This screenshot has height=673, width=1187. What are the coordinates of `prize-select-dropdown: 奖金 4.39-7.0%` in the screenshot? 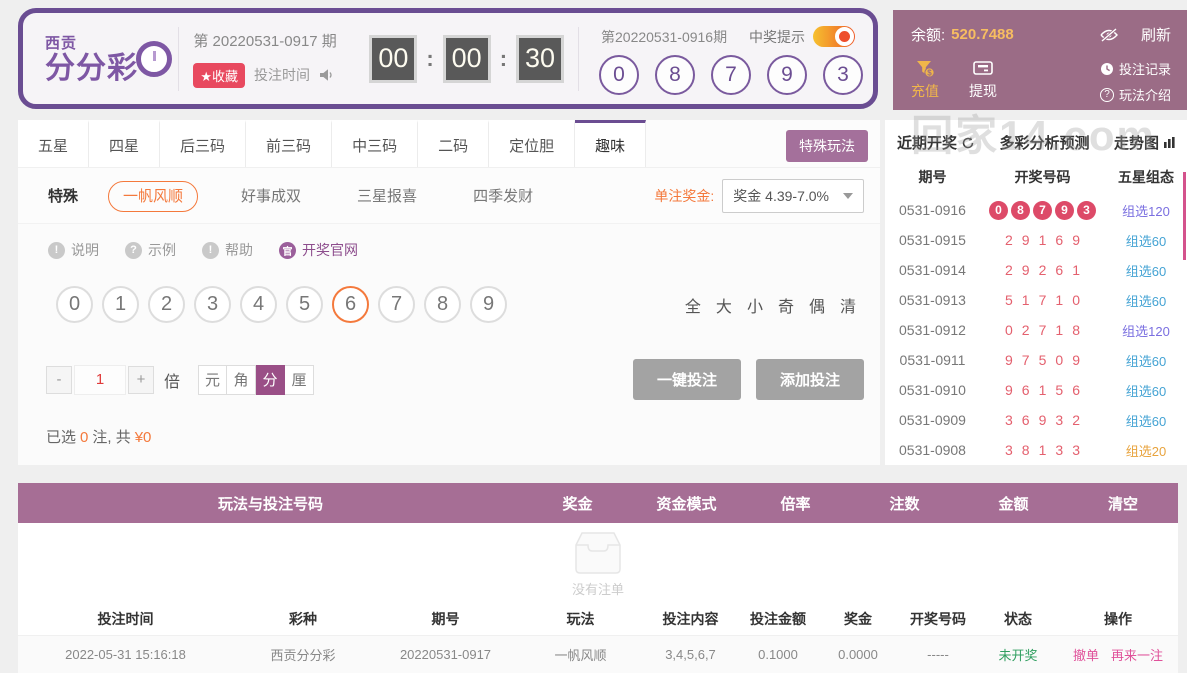 It's located at (793, 195).